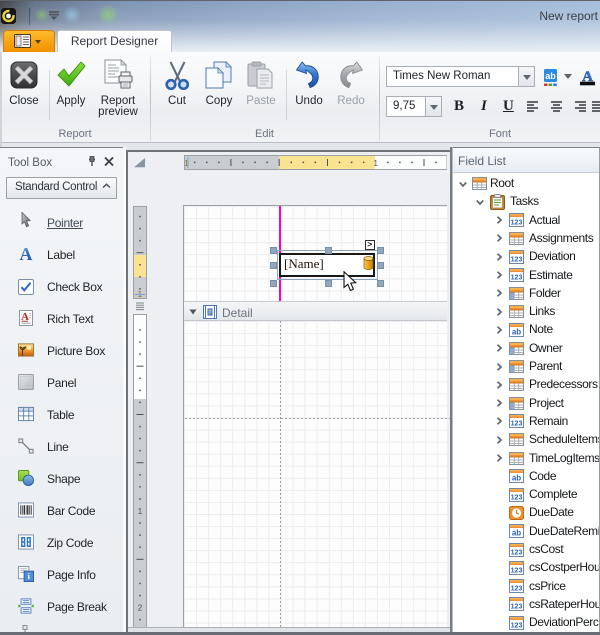 The width and height of the screenshot is (600, 635). I want to click on svg-text: 2, so click(140, 608).